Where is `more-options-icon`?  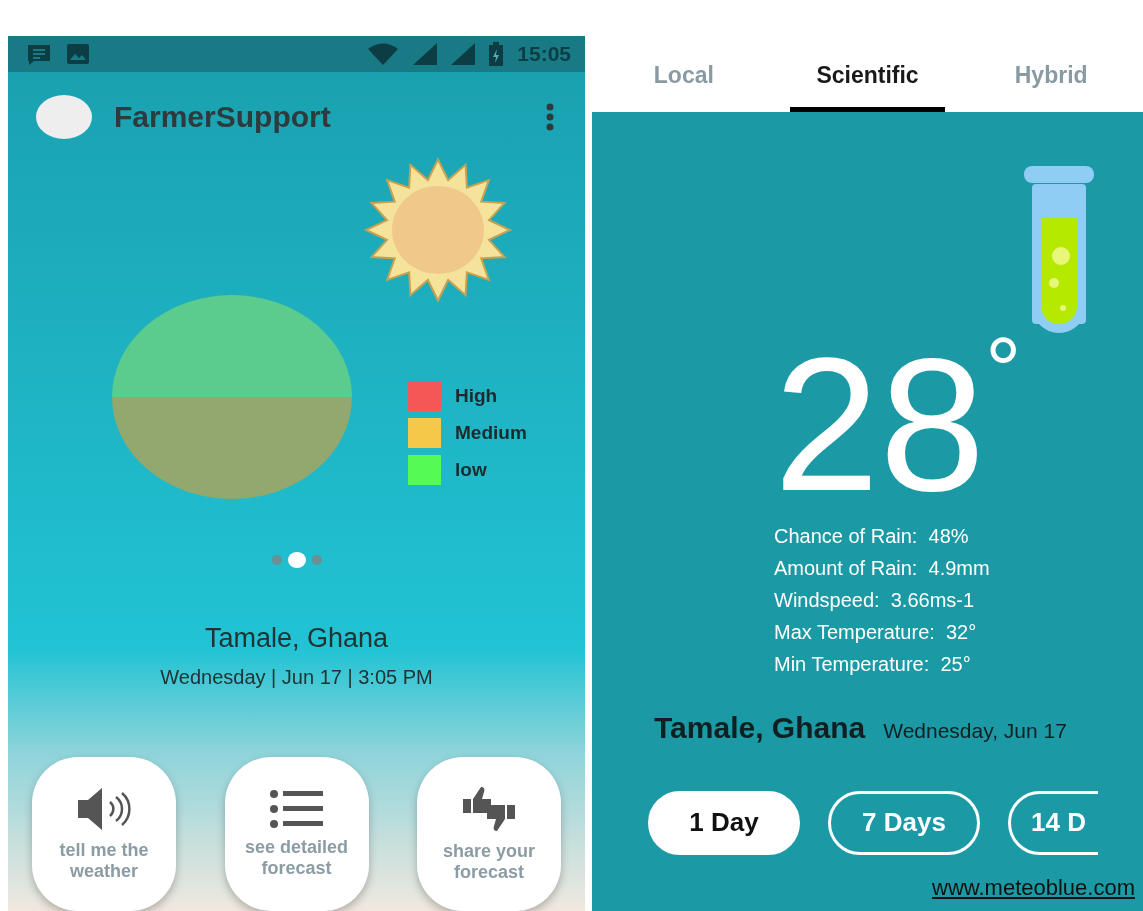
more-options-icon is located at coordinates (550, 116).